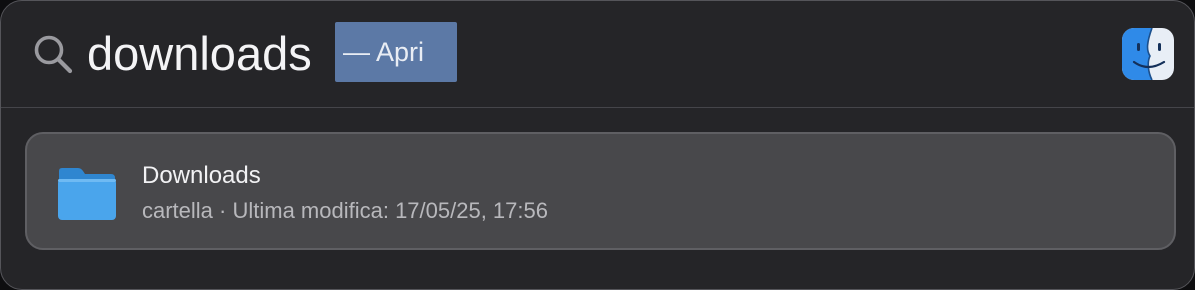 The width and height of the screenshot is (1195, 290). Describe the element at coordinates (1148, 54) in the screenshot. I see `finder-icon` at that location.